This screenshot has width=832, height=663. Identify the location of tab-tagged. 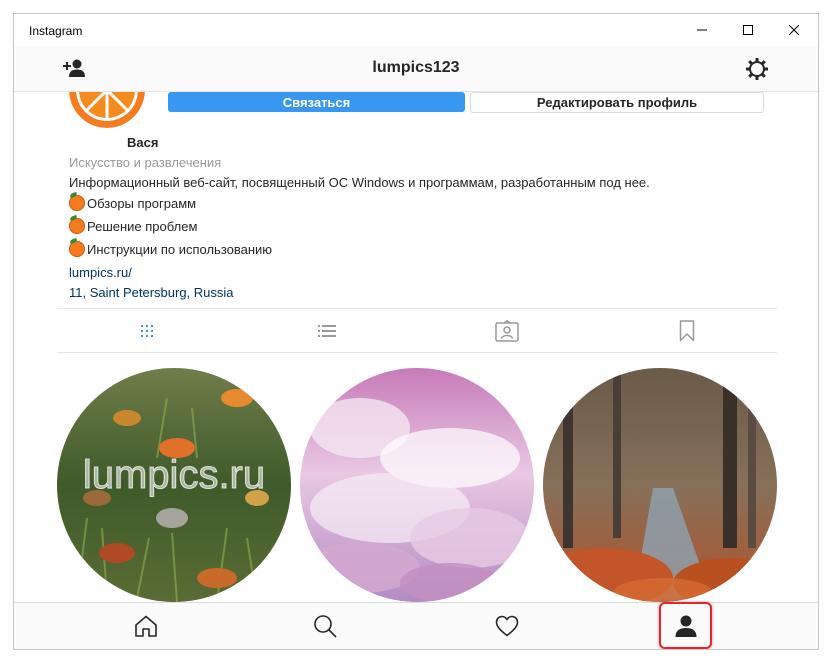
(507, 330).